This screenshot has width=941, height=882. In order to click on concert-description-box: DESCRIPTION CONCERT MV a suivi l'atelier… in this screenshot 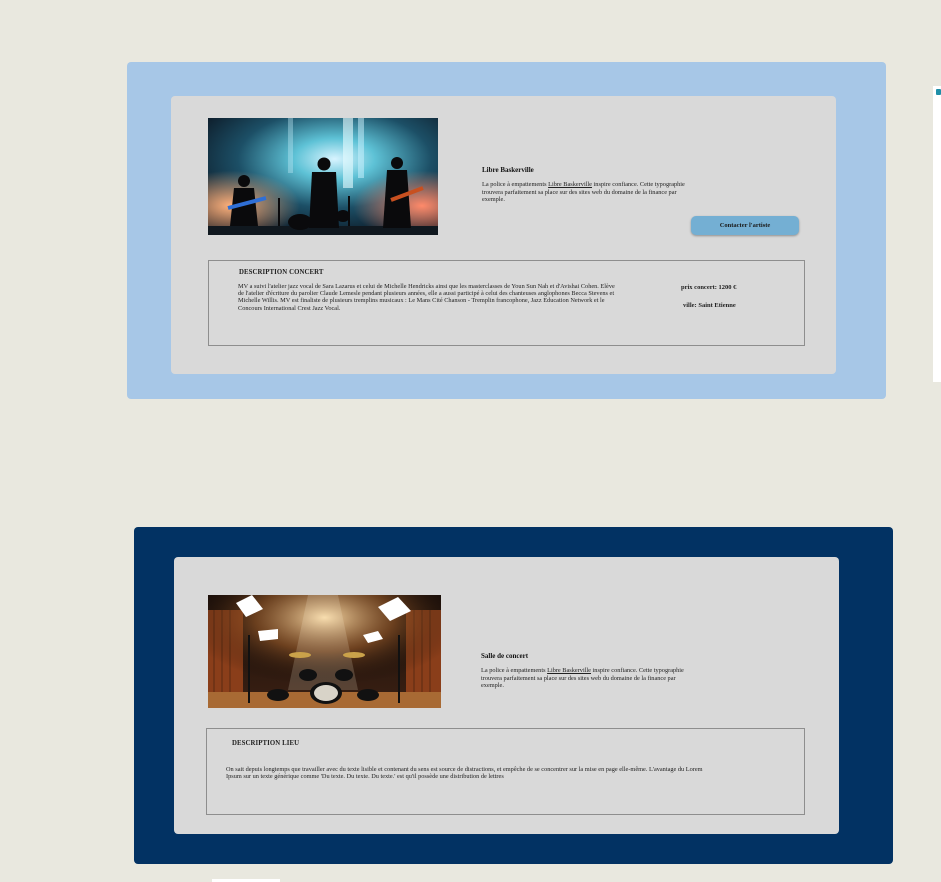, I will do `click(506, 303)`.